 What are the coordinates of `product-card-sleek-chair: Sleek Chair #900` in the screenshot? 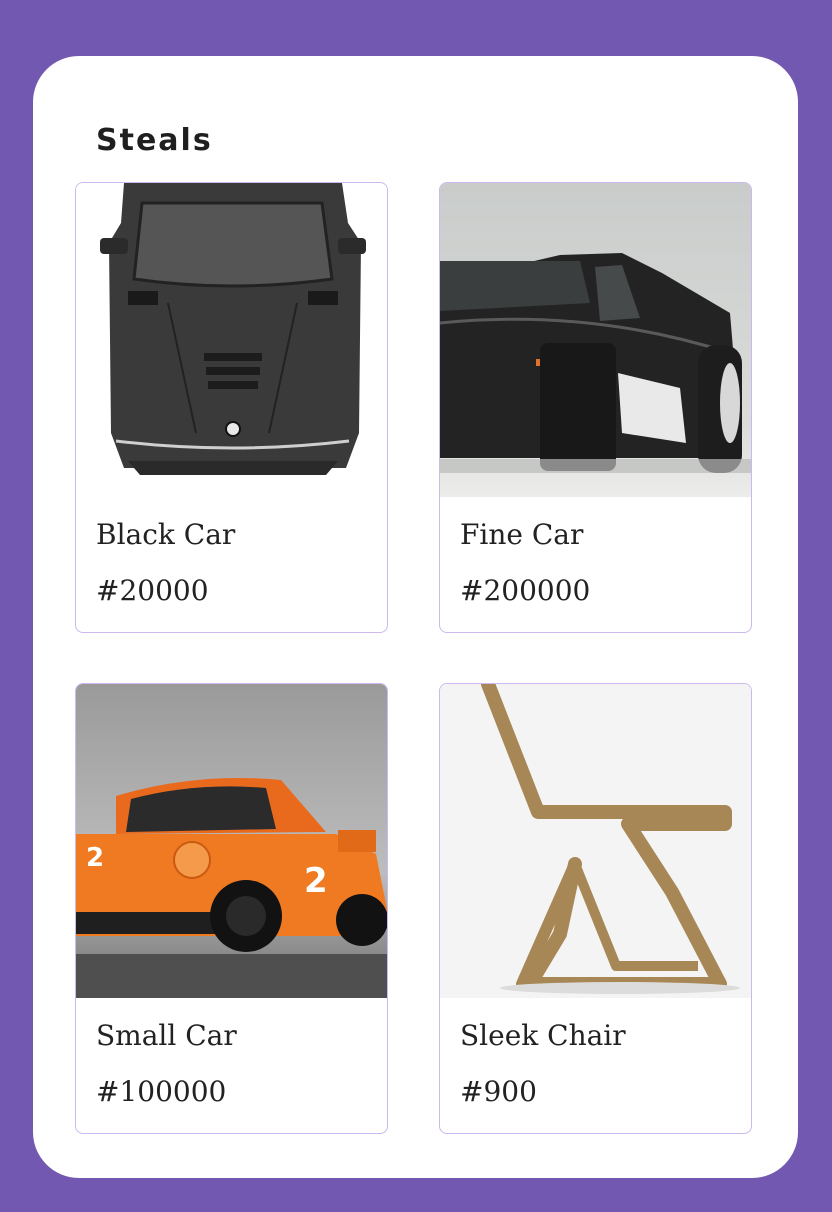 It's located at (595, 908).